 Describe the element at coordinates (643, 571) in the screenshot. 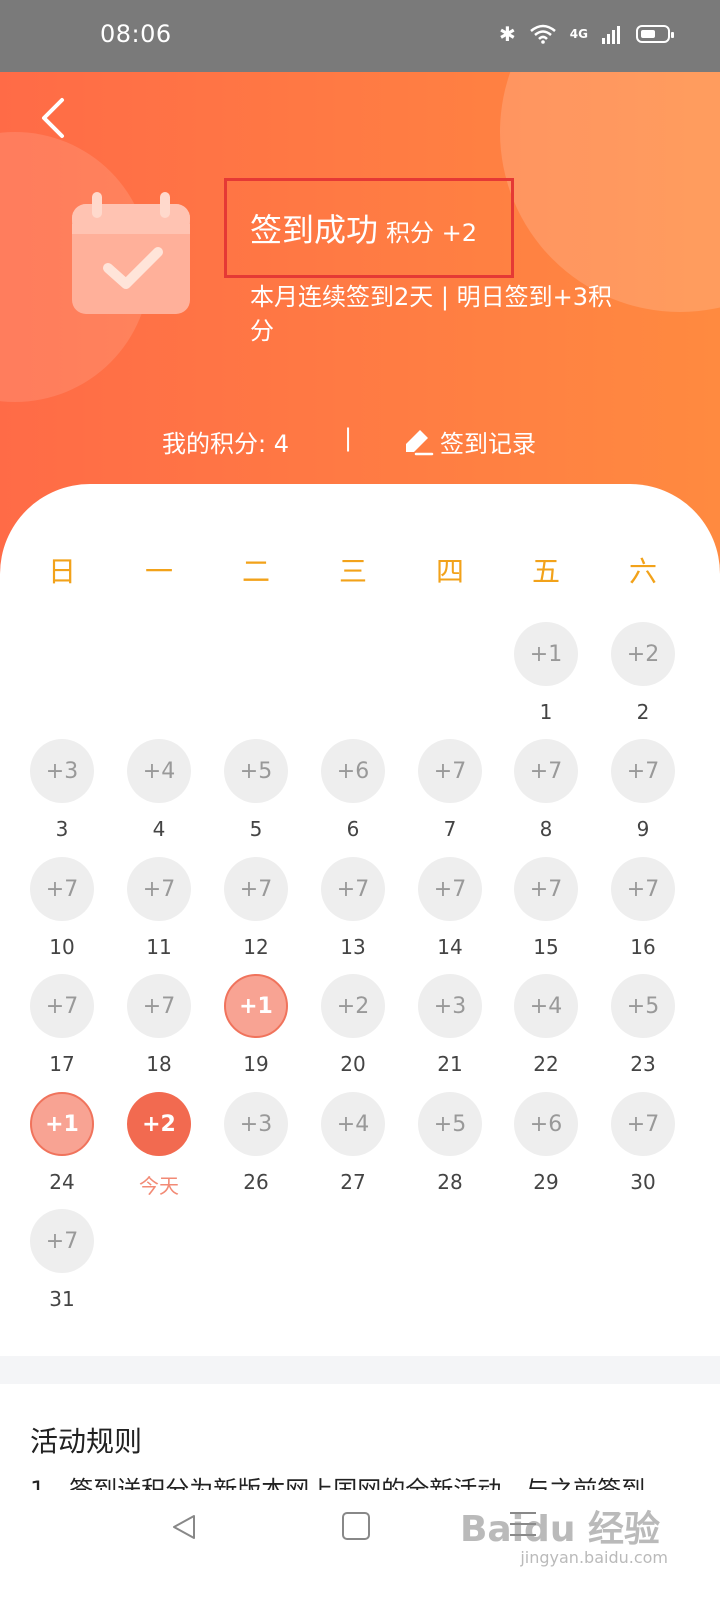

I see `weekday-label: 六` at that location.